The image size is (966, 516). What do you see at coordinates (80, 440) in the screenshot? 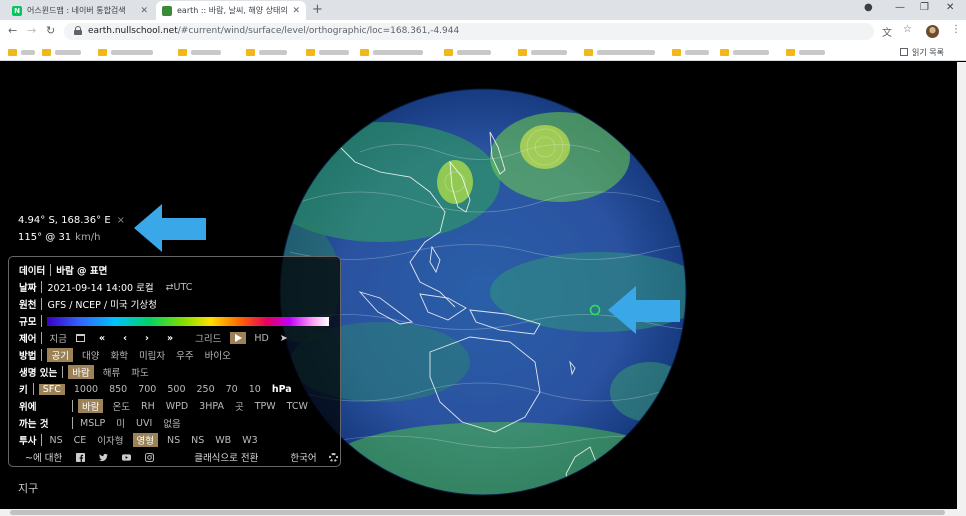
I see `projection-option: CE` at bounding box center [80, 440].